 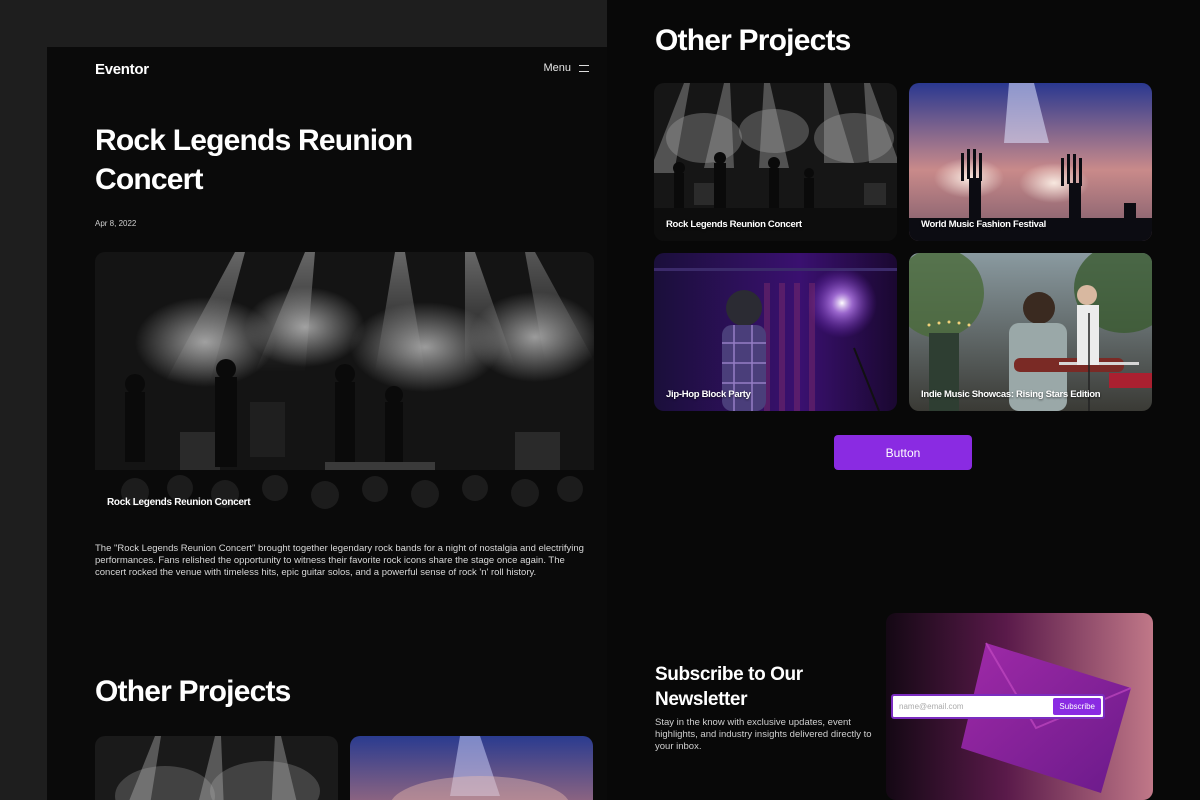 What do you see at coordinates (23, 400) in the screenshot?
I see `background-panel-left` at bounding box center [23, 400].